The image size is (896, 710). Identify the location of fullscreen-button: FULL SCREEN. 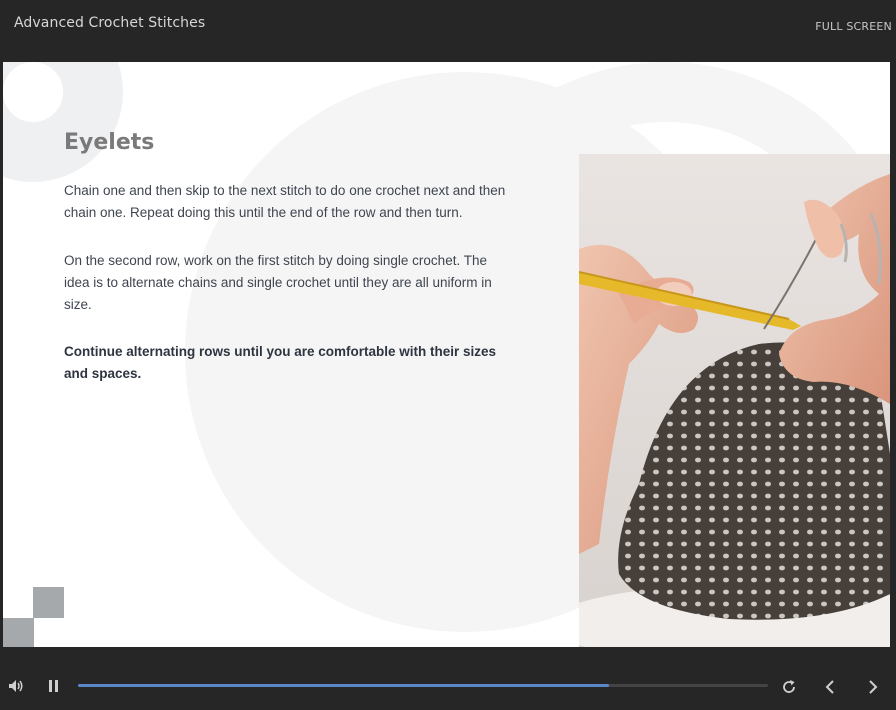
(853, 26).